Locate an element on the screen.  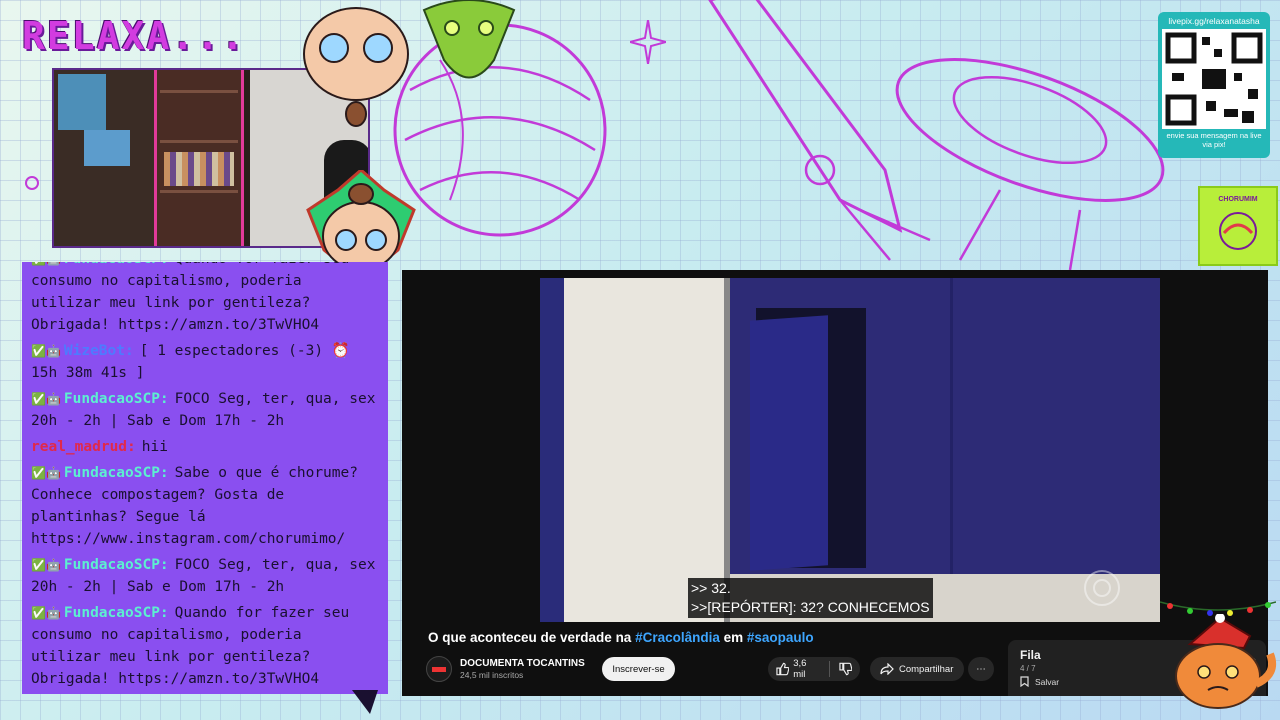
channel-info: DOCUMENTA TOCANTINS 24,5 mil inscritos is located at coordinates (505, 669).